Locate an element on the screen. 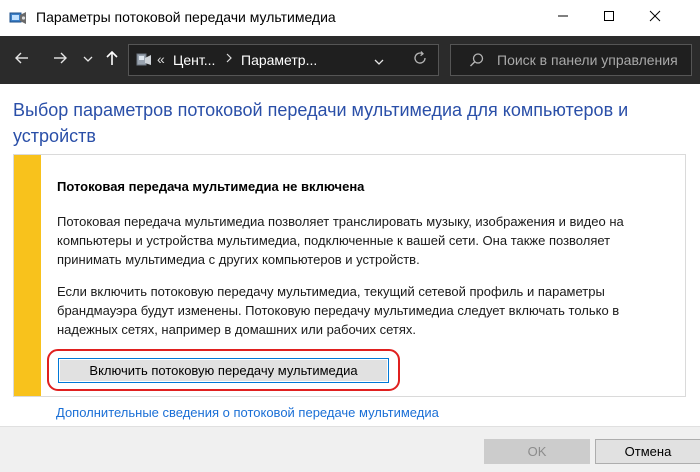 The image size is (700, 472). address-dropdown-button is located at coordinates (379, 63).